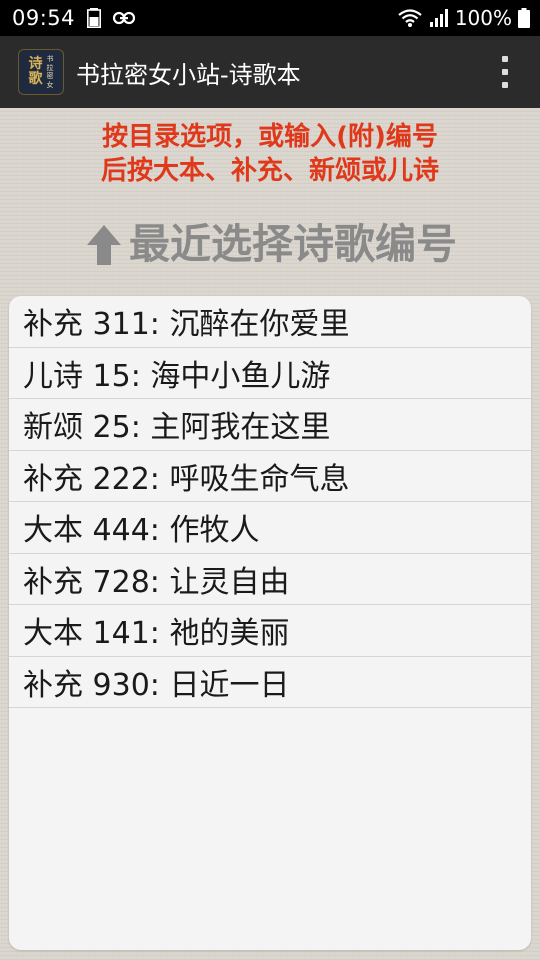 The height and width of the screenshot is (960, 540). I want to click on list-item: 补充 728: 让灵自由, so click(270, 579).